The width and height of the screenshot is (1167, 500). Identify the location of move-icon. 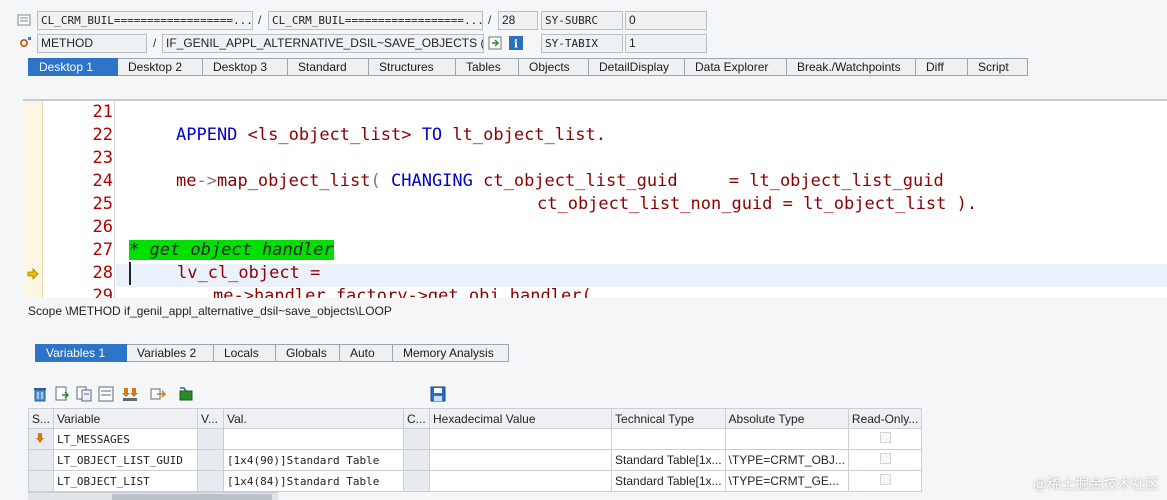
(106, 394).